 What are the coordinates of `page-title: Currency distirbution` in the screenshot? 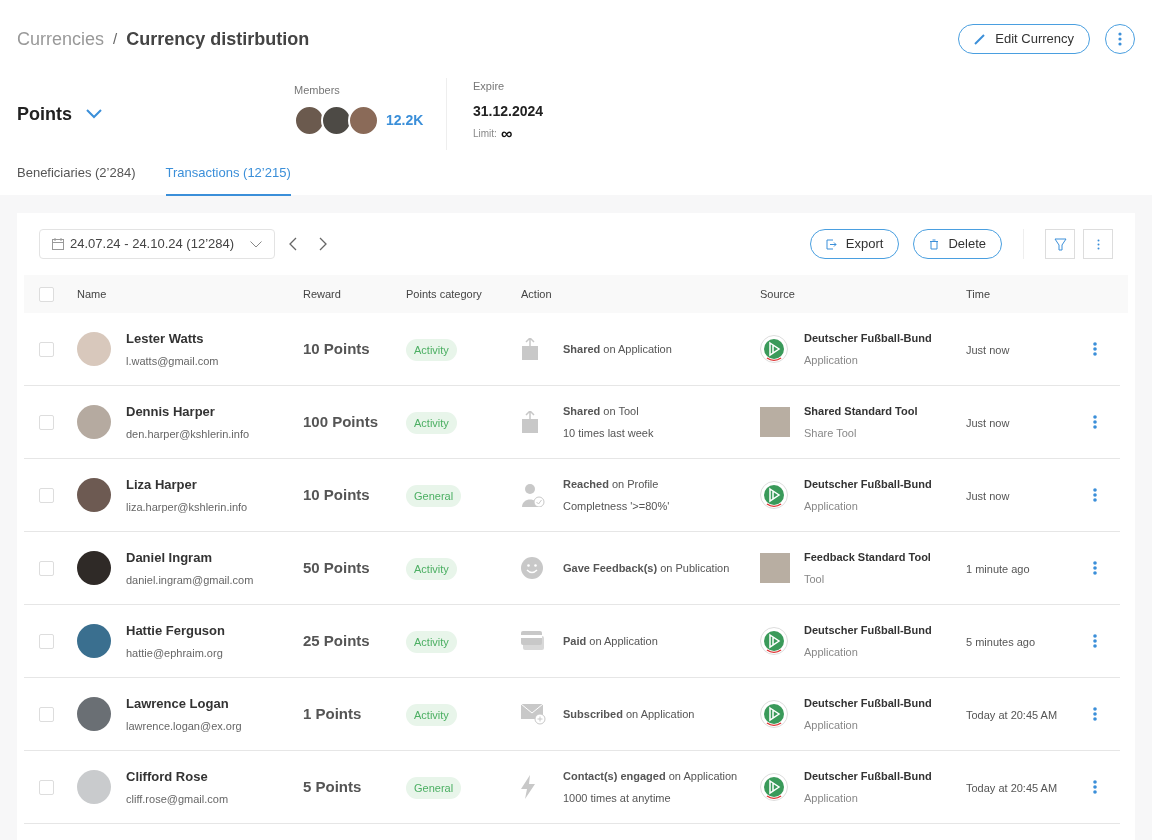 It's located at (218, 39).